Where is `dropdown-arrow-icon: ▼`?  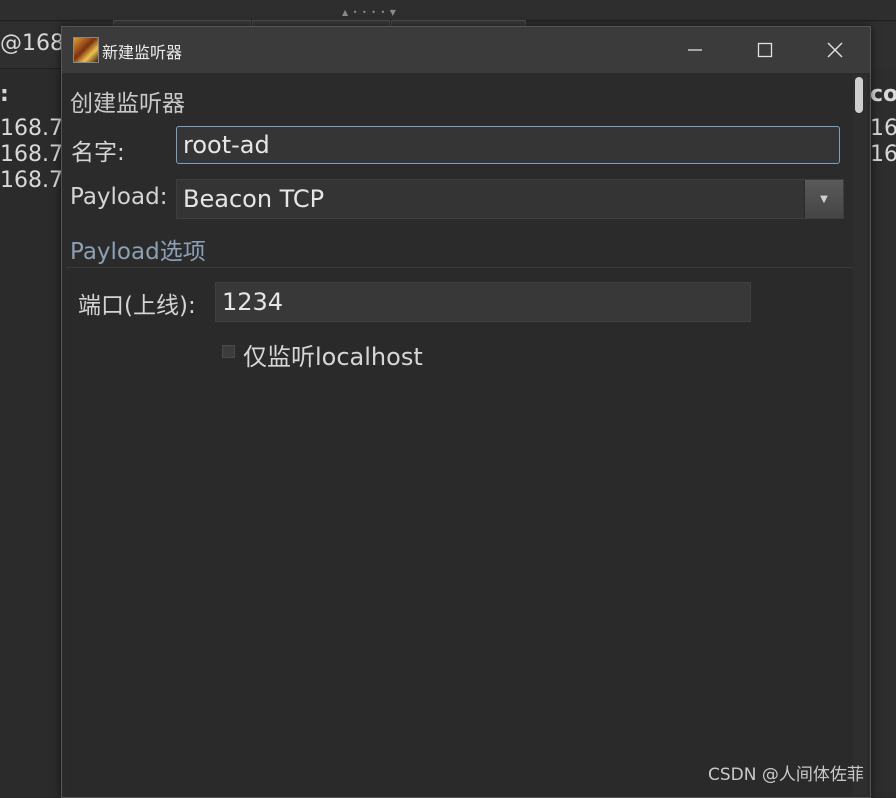 dropdown-arrow-icon: ▼ is located at coordinates (823, 199).